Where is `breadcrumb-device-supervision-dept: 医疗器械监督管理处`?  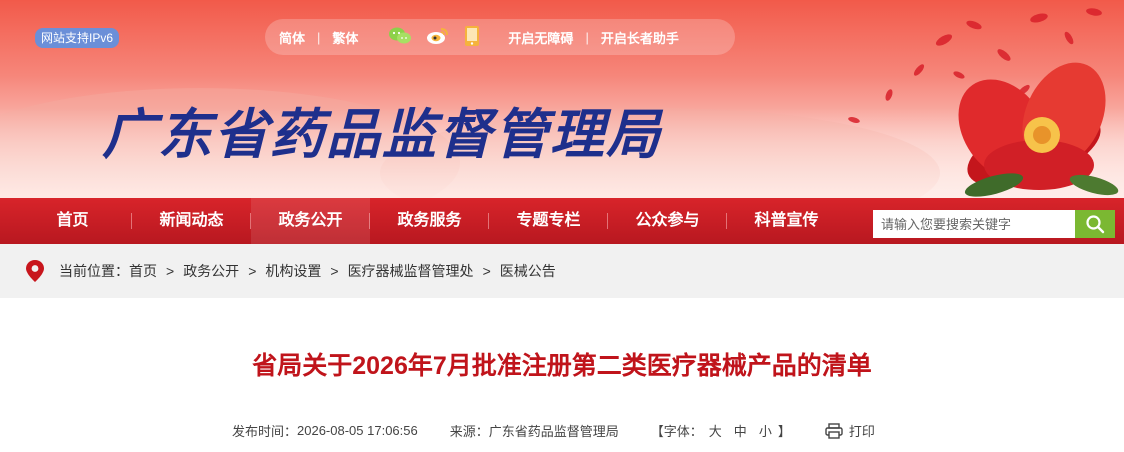
breadcrumb-device-supervision-dept: 医疗器械监督管理处 is located at coordinates (411, 271).